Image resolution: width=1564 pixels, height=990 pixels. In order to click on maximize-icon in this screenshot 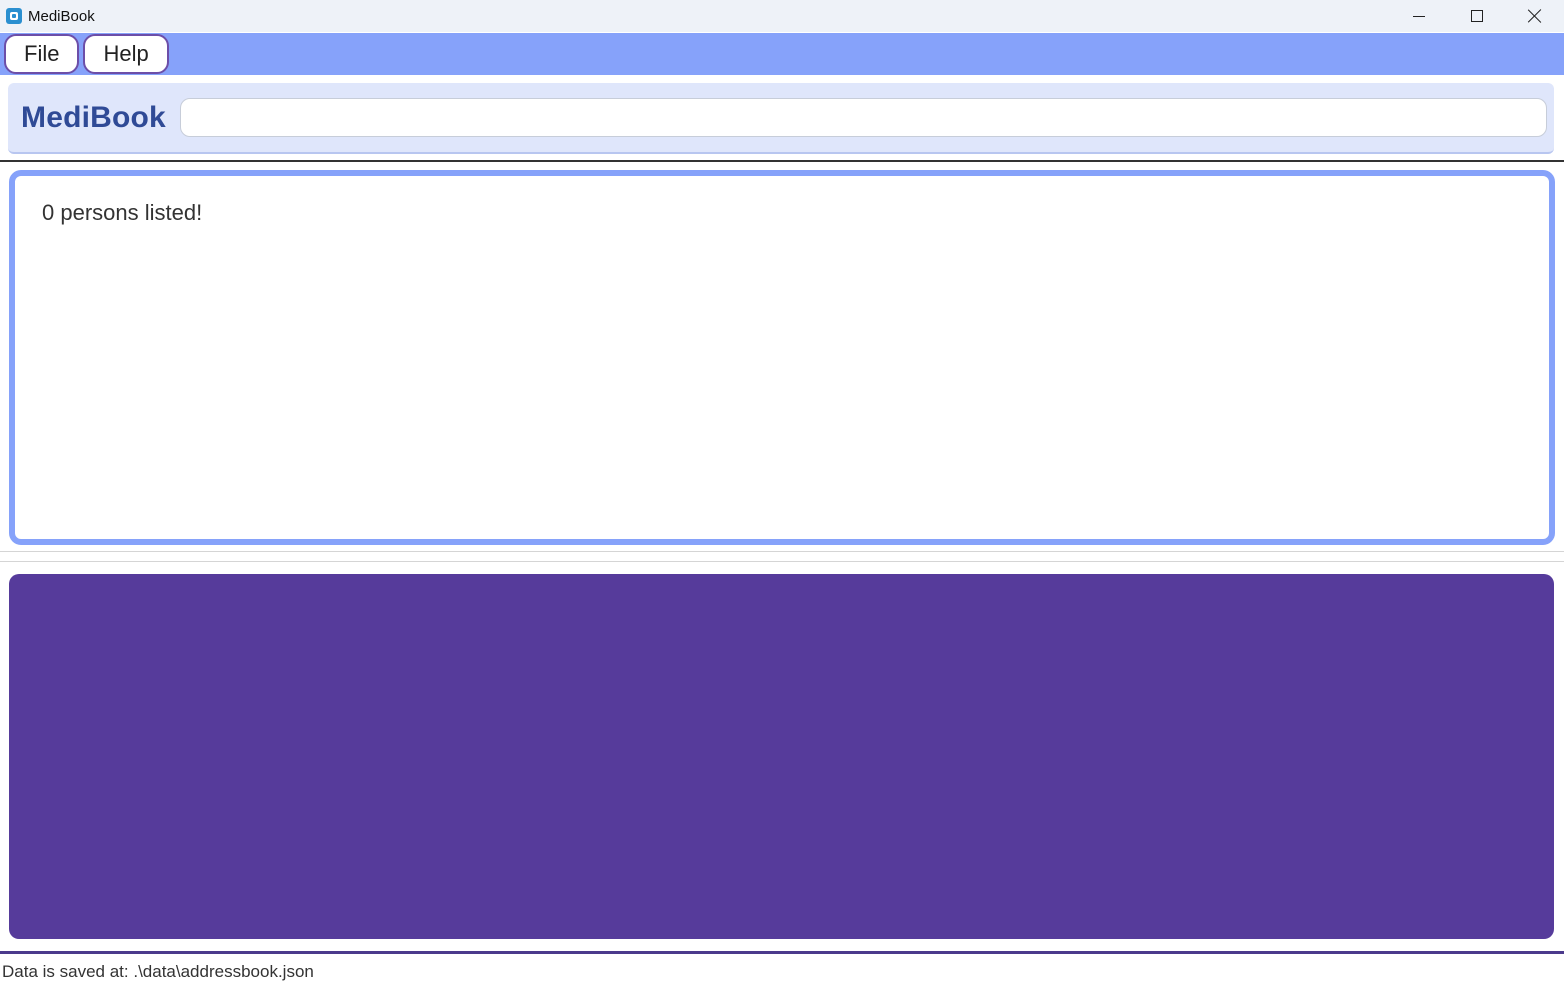, I will do `click(1477, 16)`.